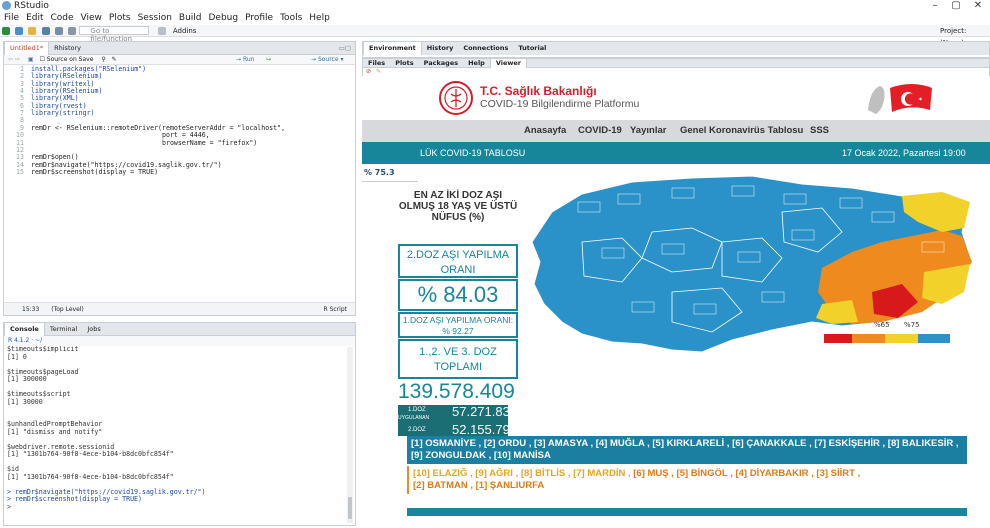 This screenshot has width=990, height=528. What do you see at coordinates (545, 131) in the screenshot?
I see `nav-anasayfa: Anasayfa` at bounding box center [545, 131].